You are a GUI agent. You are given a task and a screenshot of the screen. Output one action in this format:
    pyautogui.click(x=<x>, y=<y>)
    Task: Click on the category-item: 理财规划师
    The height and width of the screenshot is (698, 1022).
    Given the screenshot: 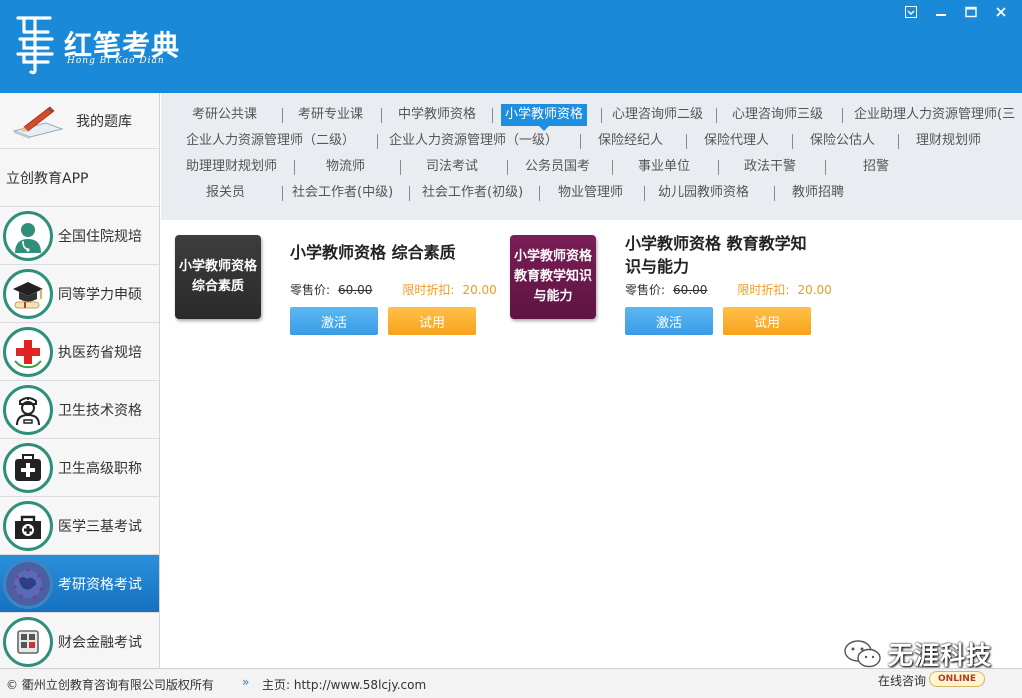 What is the action you would take?
    pyautogui.click(x=948, y=141)
    